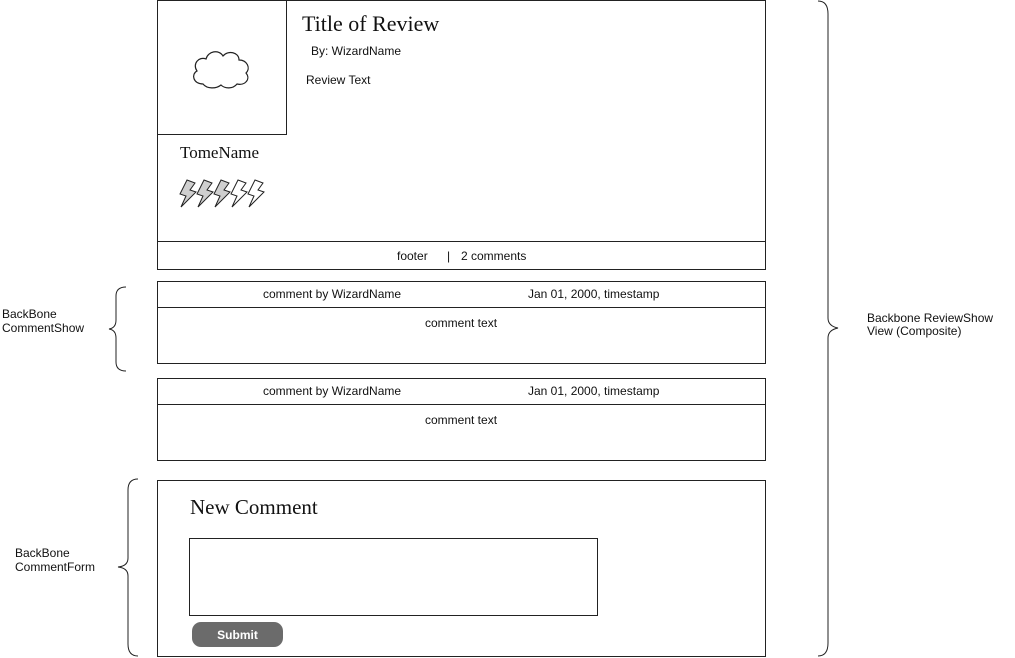 The image size is (1015, 658). What do you see at coordinates (393, 577) in the screenshot?
I see `comment-input` at bounding box center [393, 577].